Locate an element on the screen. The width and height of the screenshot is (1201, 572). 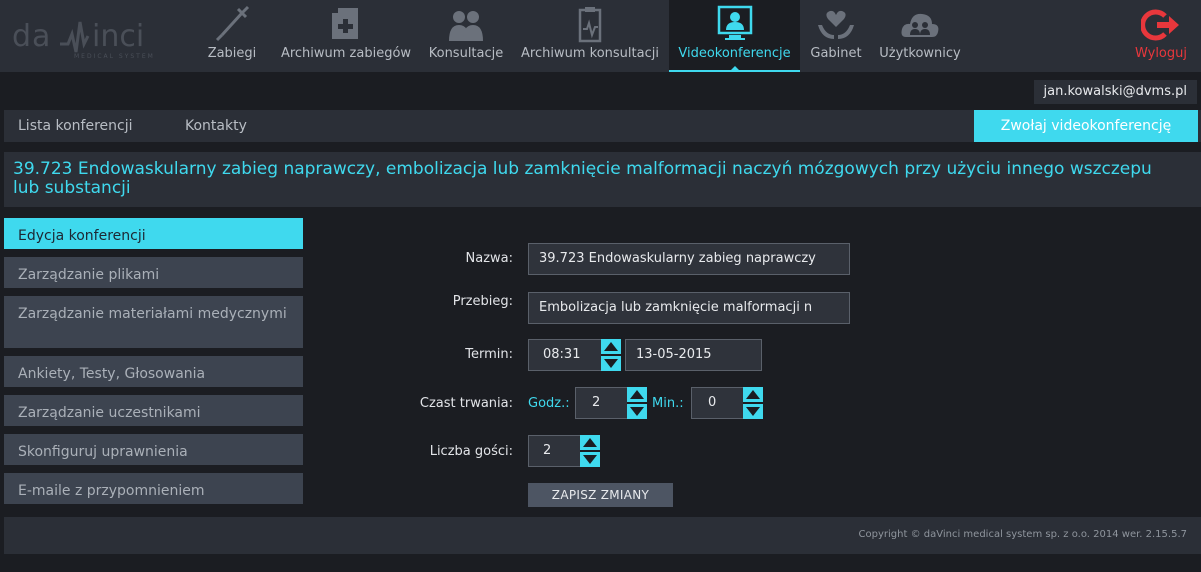
minutes-label: Min.: is located at coordinates (668, 403).